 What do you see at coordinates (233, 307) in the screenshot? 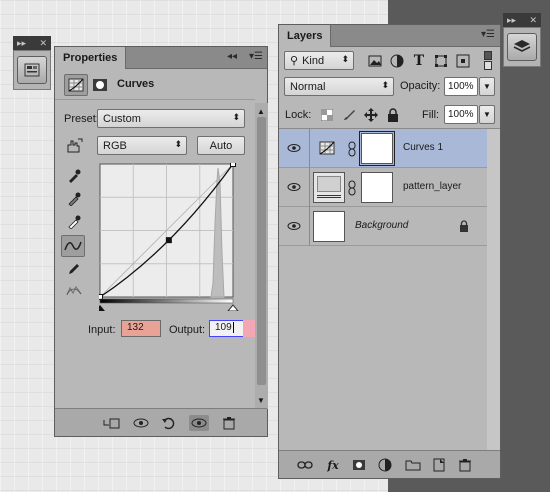
I see `white-slider-handle` at bounding box center [233, 307].